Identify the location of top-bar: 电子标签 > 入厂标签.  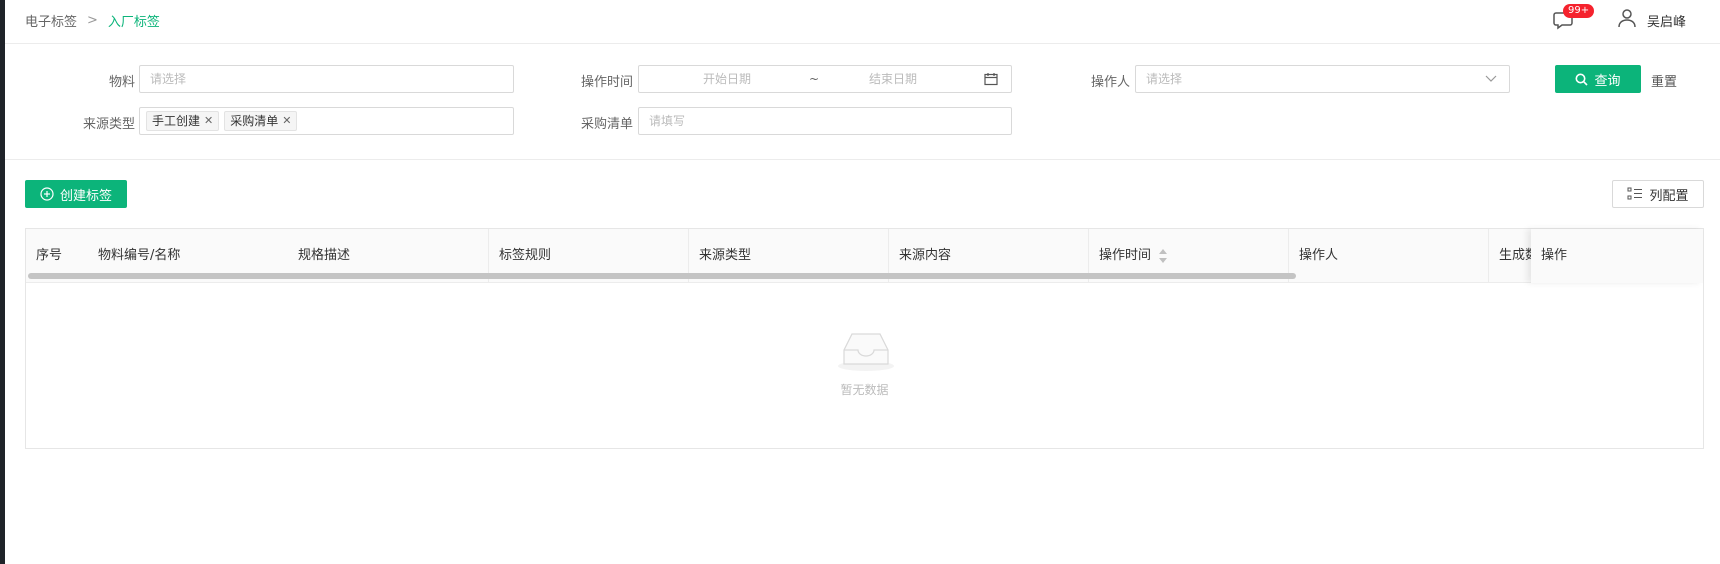
(862, 22).